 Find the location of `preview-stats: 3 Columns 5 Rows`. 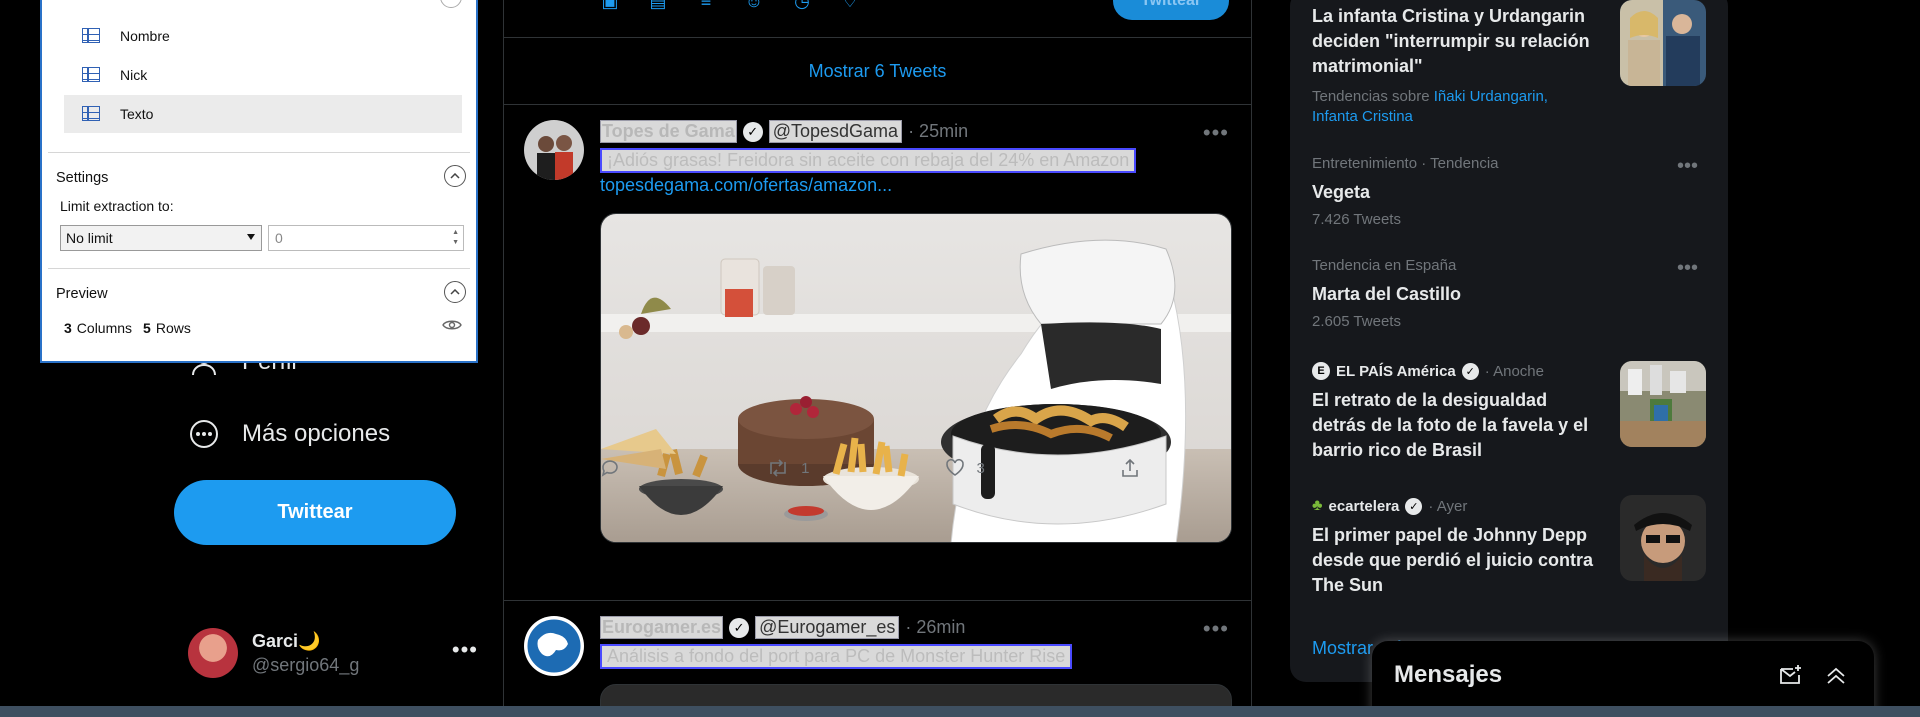

preview-stats: 3 Columns 5 Rows is located at coordinates (127, 328).